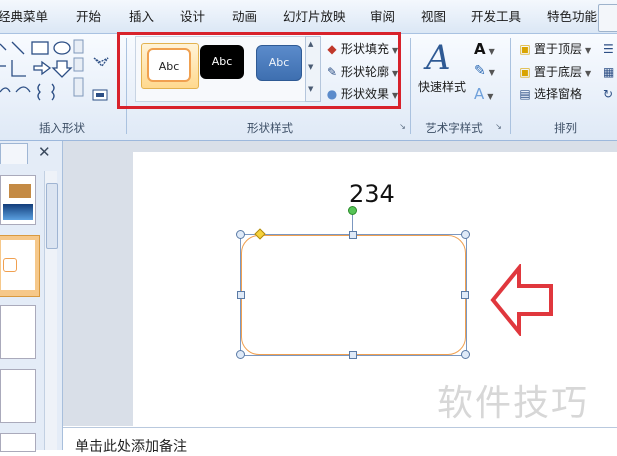 The height and width of the screenshot is (456, 617). I want to click on resize-handle-right, so click(465, 295).